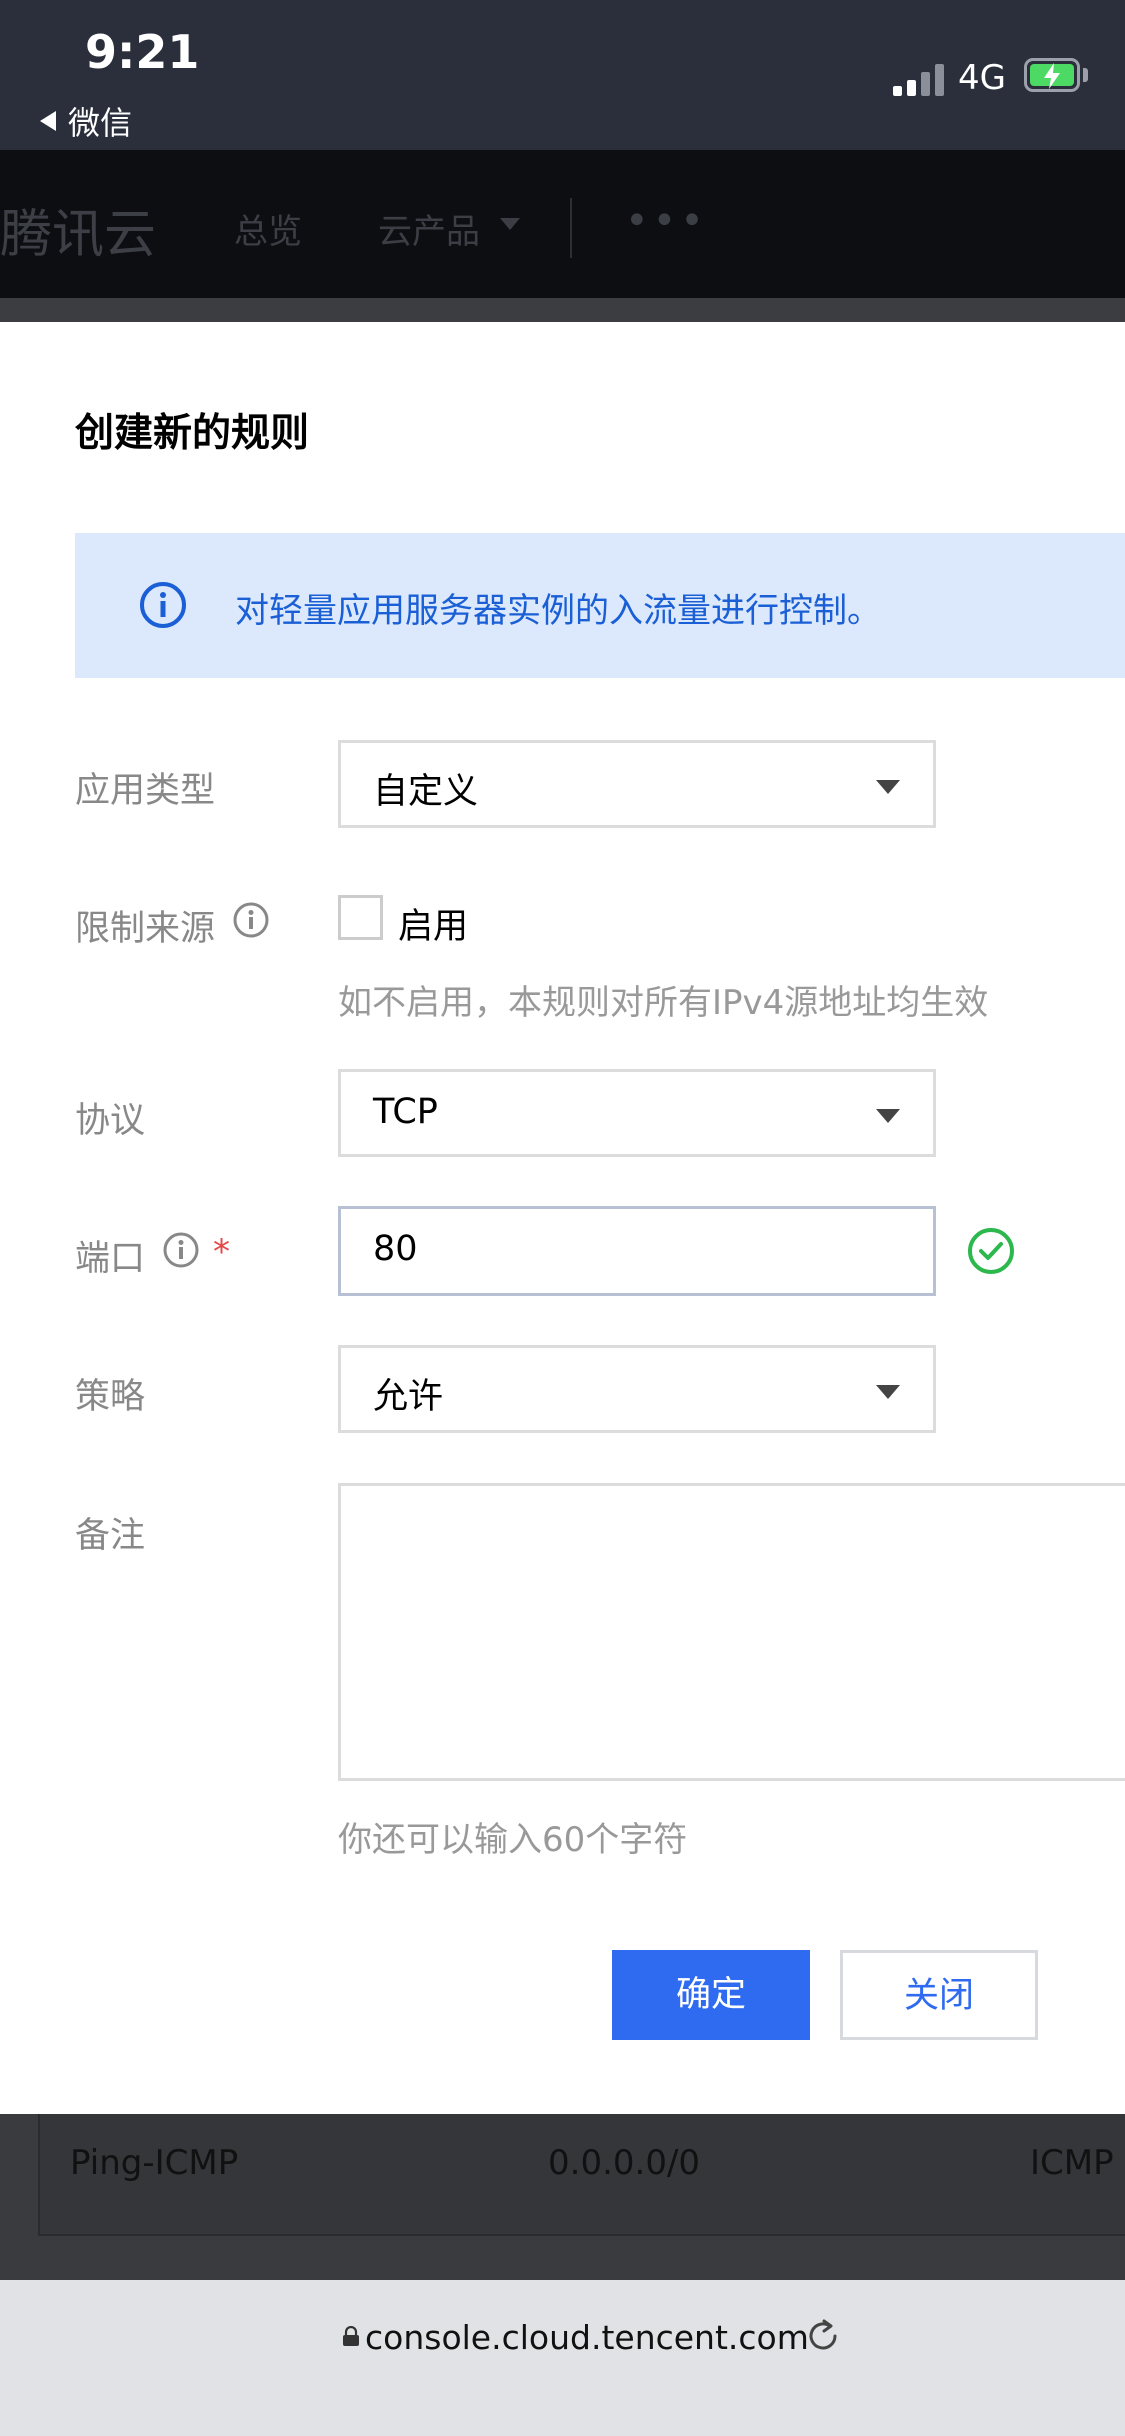 Image resolution: width=1125 pixels, height=2436 pixels. Describe the element at coordinates (100, 123) in the screenshot. I see `back-app-label: 微信` at that location.